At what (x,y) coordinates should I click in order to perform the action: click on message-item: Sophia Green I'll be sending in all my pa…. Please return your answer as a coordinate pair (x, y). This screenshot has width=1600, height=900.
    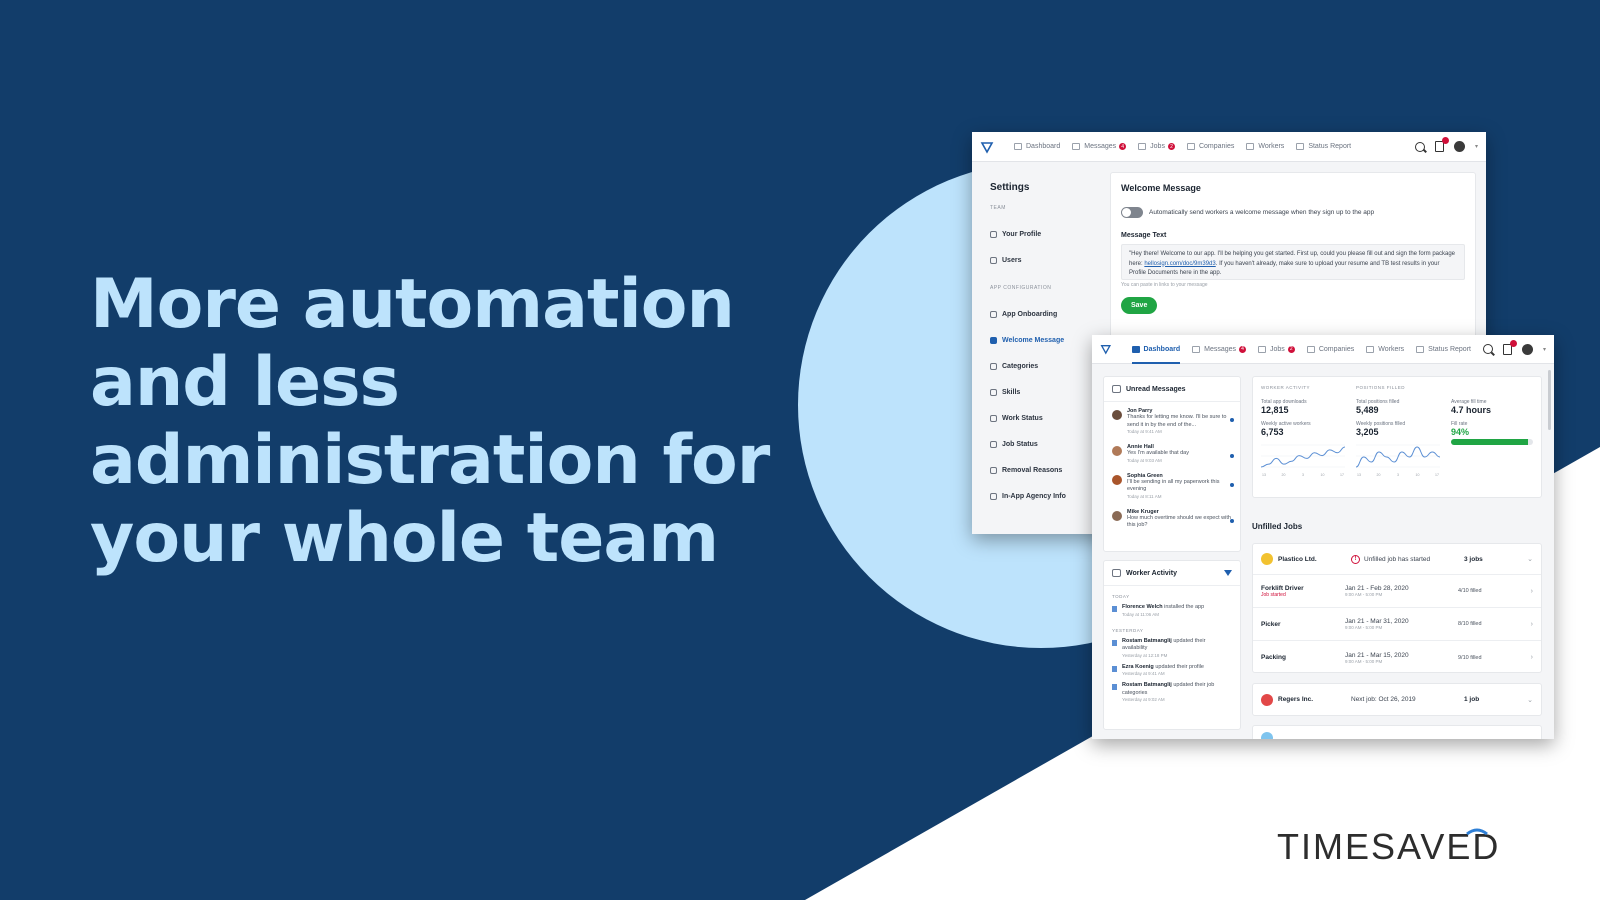
    Looking at the image, I should click on (1172, 485).